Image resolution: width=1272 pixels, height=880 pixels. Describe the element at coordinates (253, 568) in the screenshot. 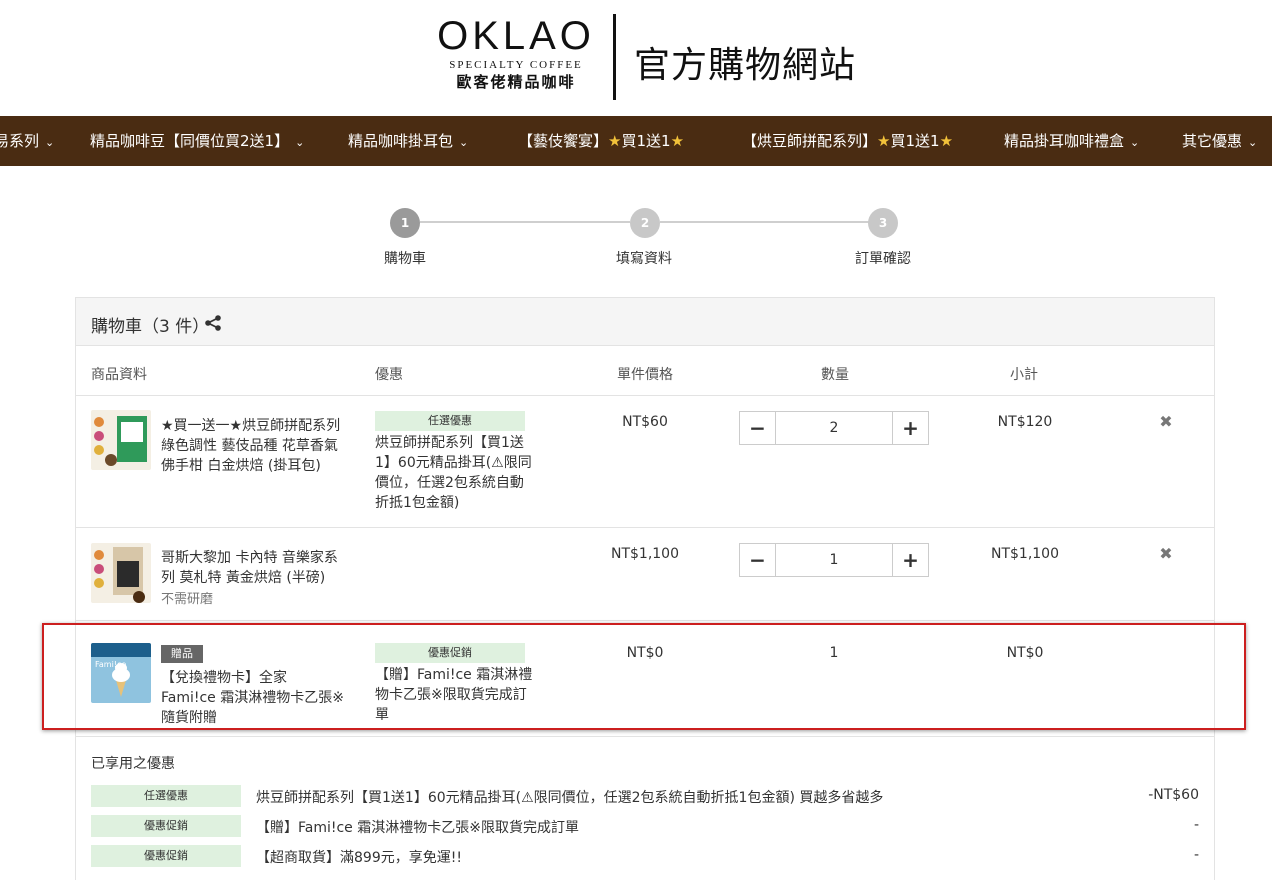

I see `product-name: 哥斯大黎加 卡內特 音樂家系列 莫札特 黃金烘焙 (半磅)` at that location.